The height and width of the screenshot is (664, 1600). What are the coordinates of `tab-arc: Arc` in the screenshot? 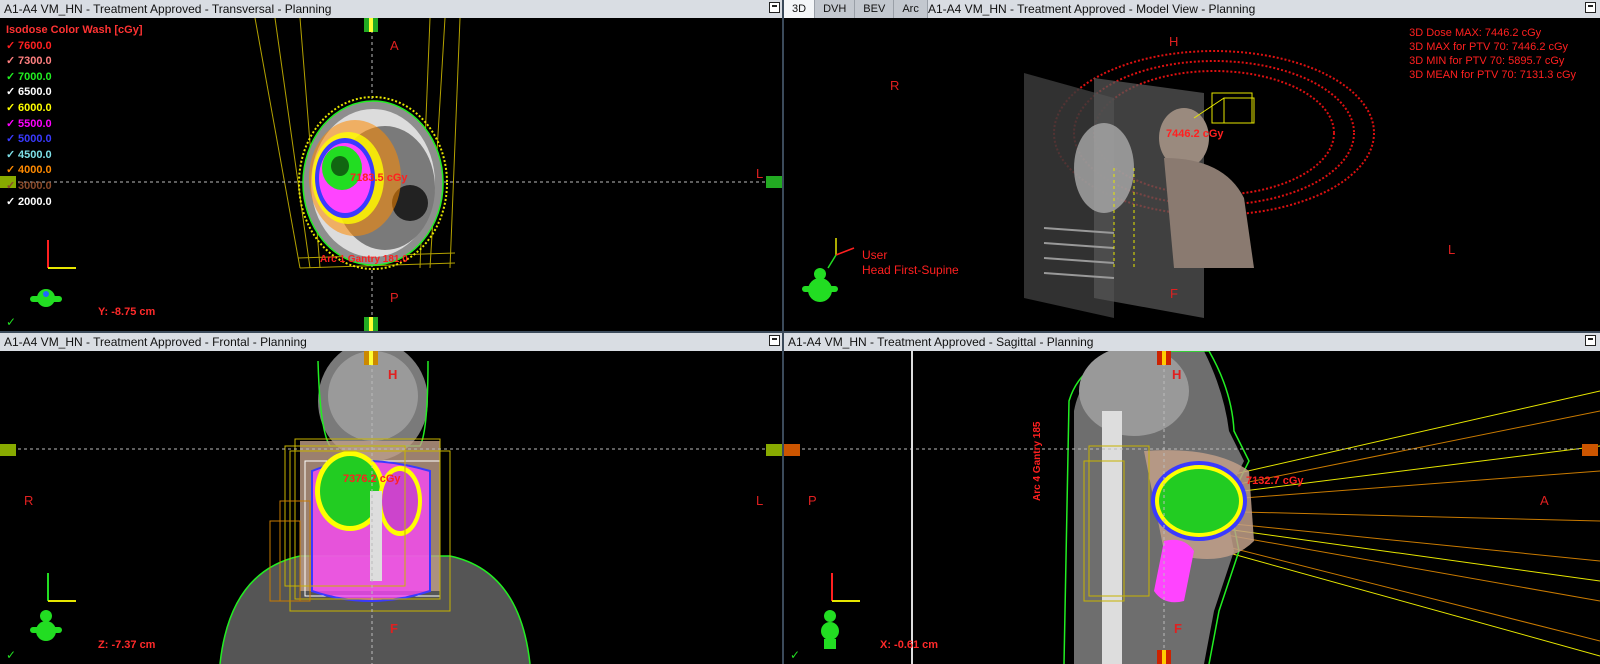 It's located at (911, 9).